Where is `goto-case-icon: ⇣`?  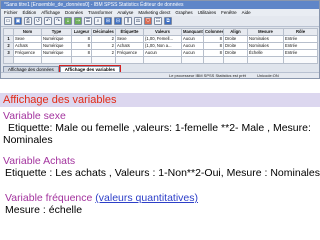 goto-case-icon: ⇣ is located at coordinates (68, 21).